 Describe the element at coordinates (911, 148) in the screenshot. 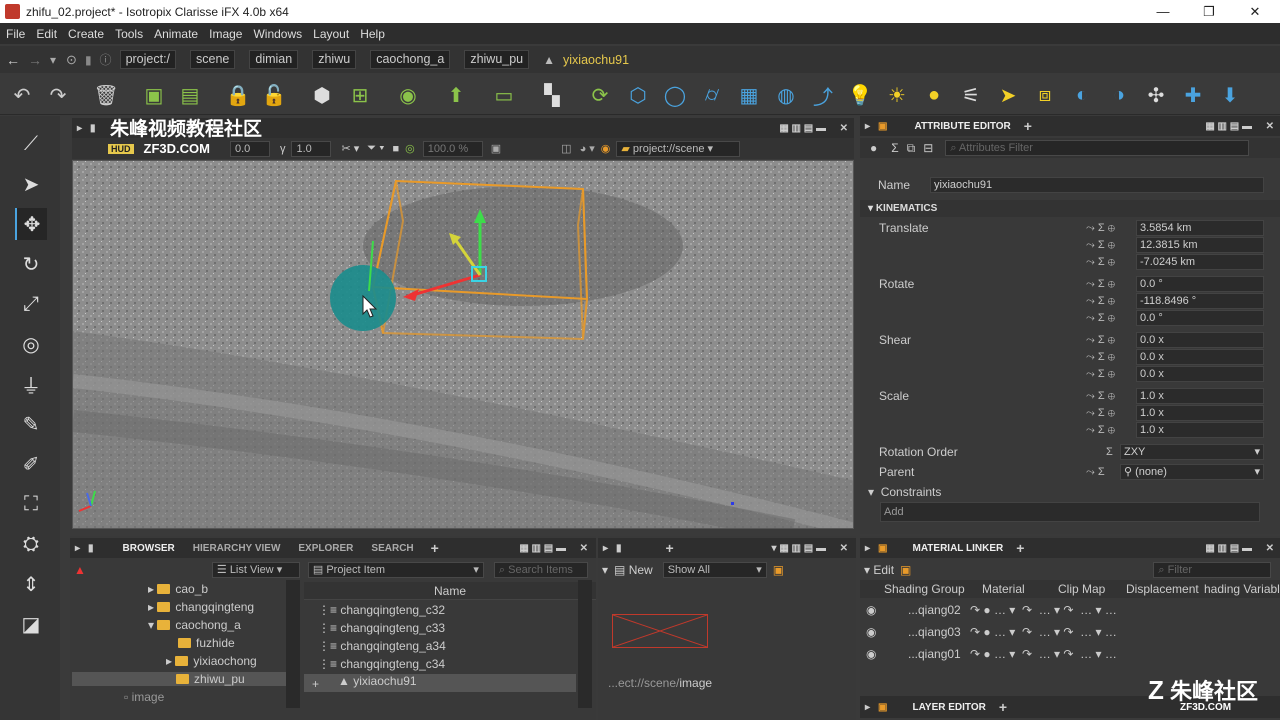

I see `link-icon: ⧉` at that location.